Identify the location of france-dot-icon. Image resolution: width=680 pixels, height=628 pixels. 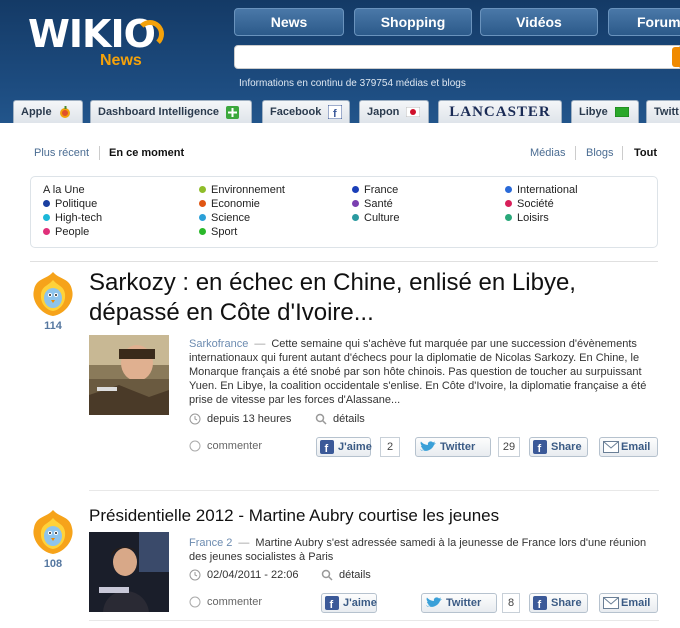
(355, 189).